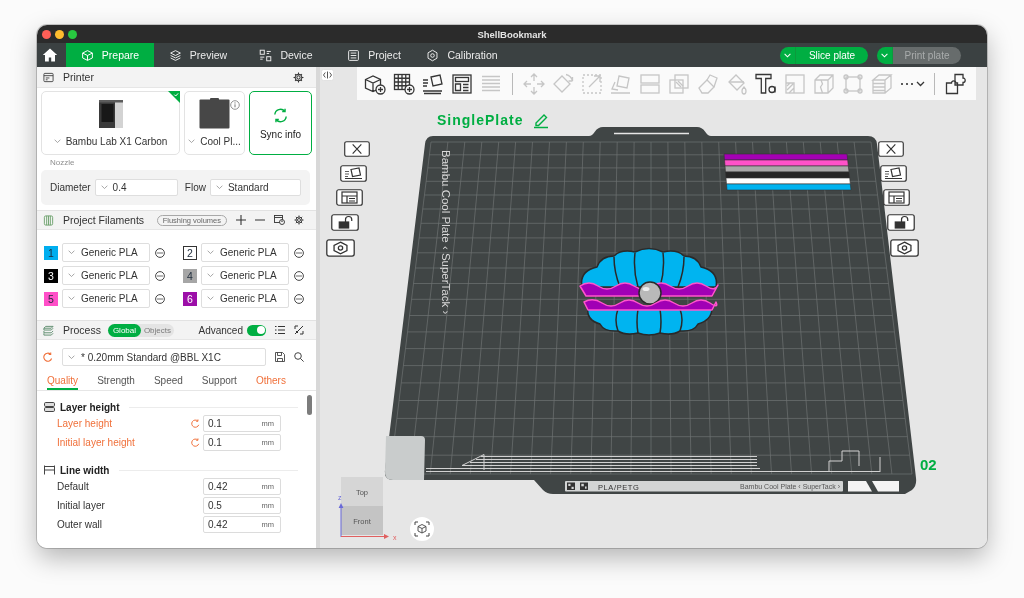 This screenshot has height=598, width=1024. I want to click on search-icon, so click(299, 357).